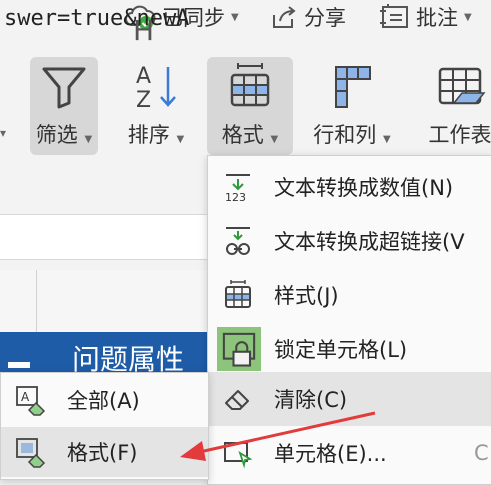  I want to click on rows-columns-button: 行和列 ▼, so click(352, 106).